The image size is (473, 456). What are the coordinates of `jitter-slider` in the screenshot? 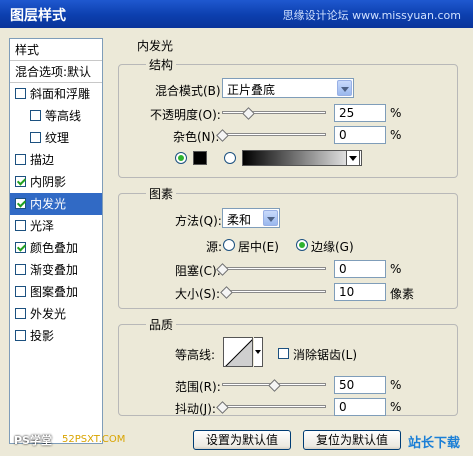 It's located at (271, 407).